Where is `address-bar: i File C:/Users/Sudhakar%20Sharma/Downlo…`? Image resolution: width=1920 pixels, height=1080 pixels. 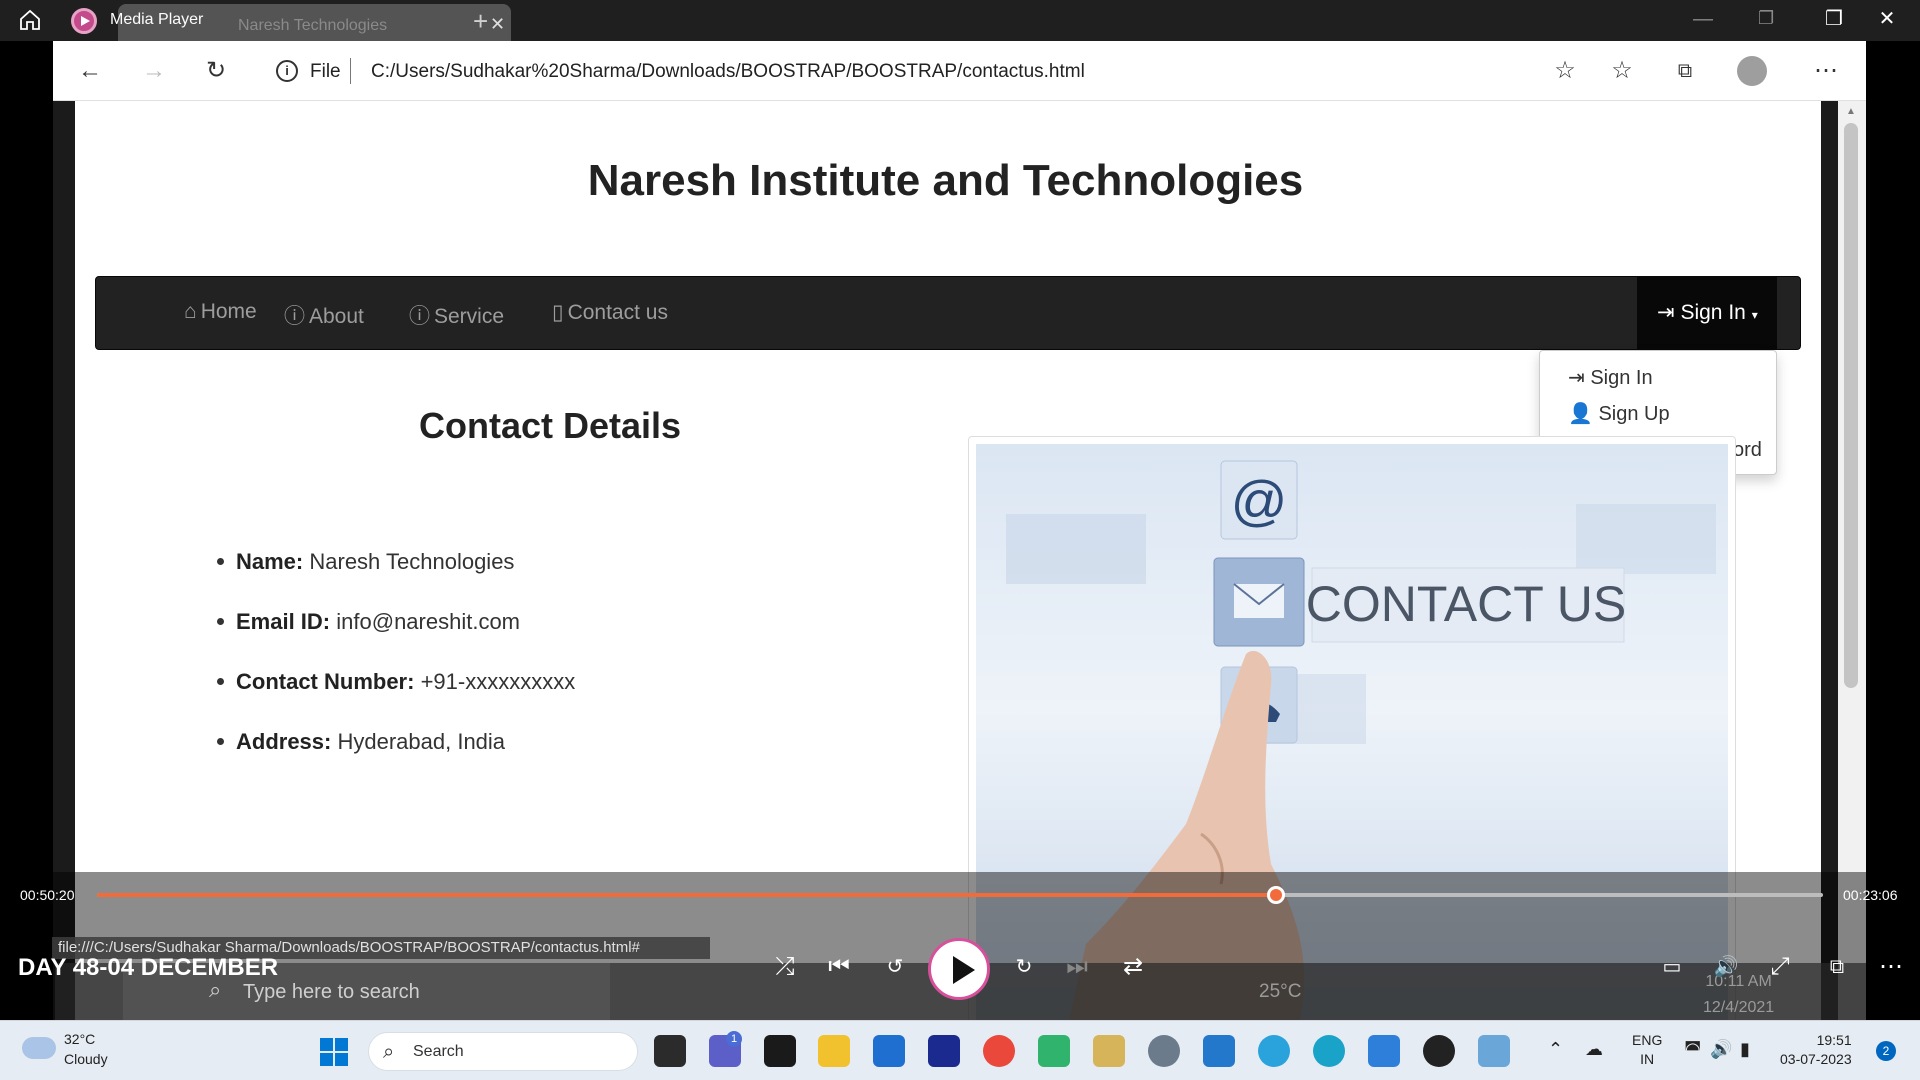
address-bar: i File C:/Users/Sudhakar%20Sharma/Downlo… is located at coordinates (958, 71).